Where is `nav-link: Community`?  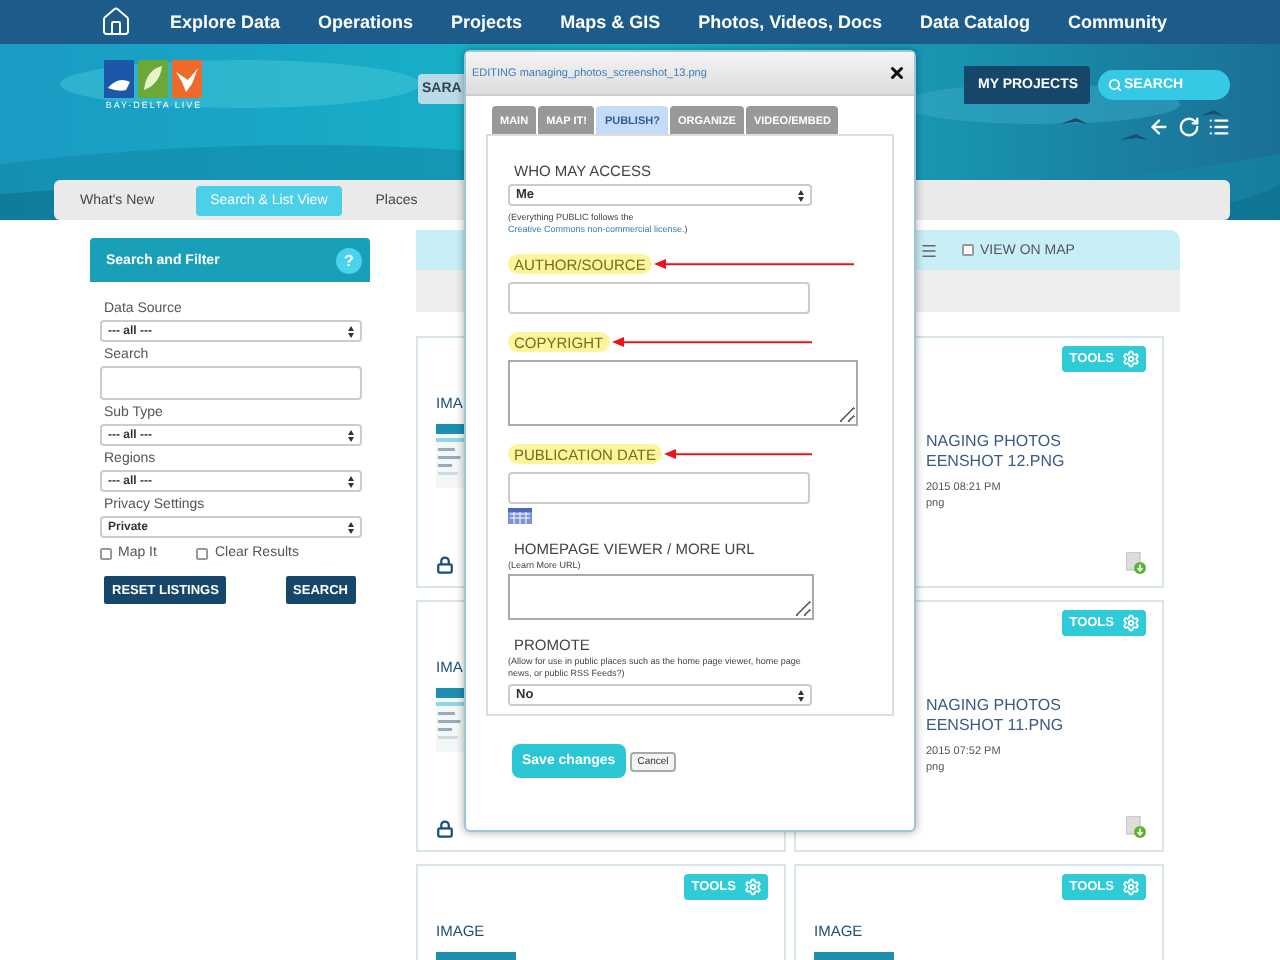 nav-link: Community is located at coordinates (1117, 22).